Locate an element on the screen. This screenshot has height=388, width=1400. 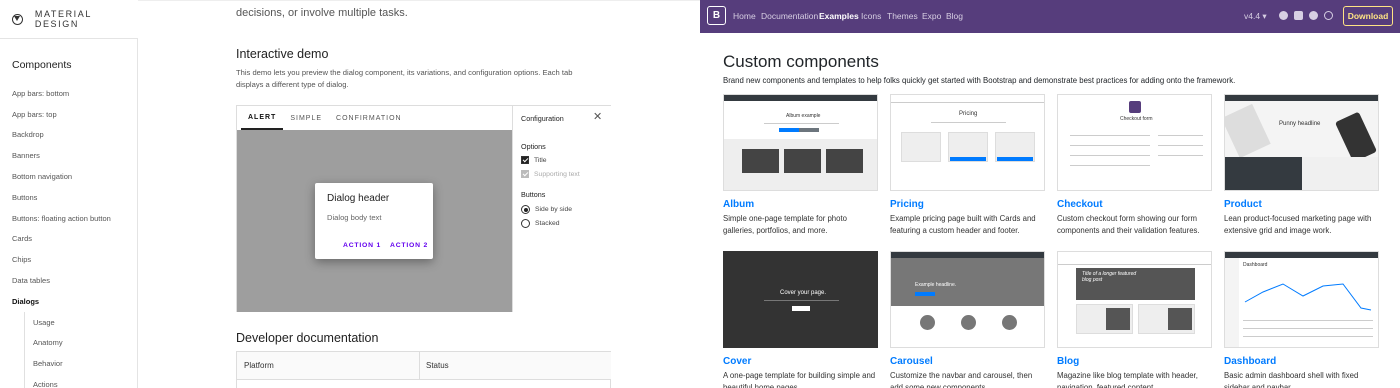
card-carousel-title: Carousel is located at coordinates (967, 361).